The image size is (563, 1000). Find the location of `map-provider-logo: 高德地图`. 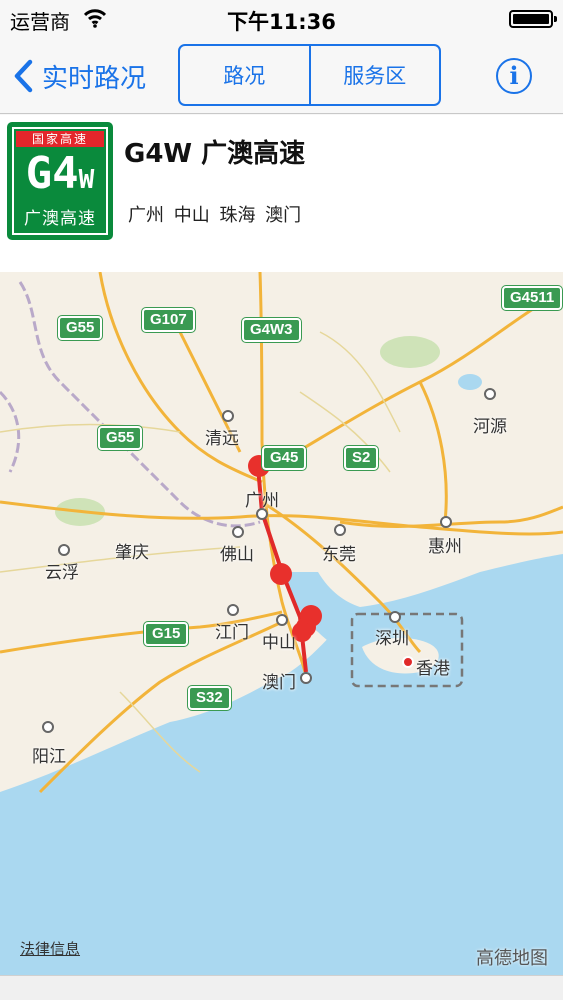

map-provider-logo: 高德地图 is located at coordinates (512, 958).